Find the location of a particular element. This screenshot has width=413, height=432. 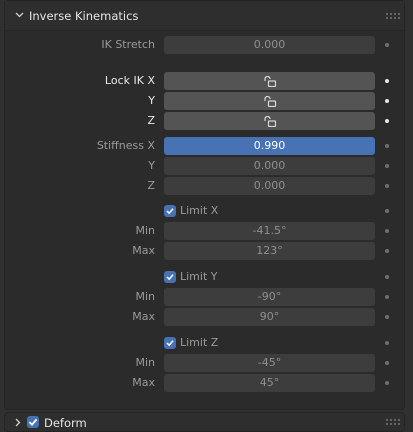

limit-z-checkbox is located at coordinates (170, 343).